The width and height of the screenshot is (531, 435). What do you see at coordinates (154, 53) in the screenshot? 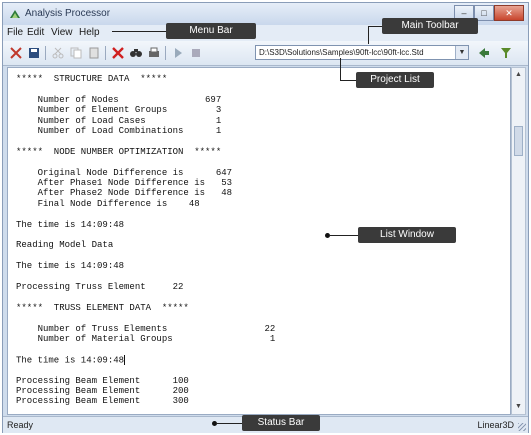
I see `print-icon` at bounding box center [154, 53].